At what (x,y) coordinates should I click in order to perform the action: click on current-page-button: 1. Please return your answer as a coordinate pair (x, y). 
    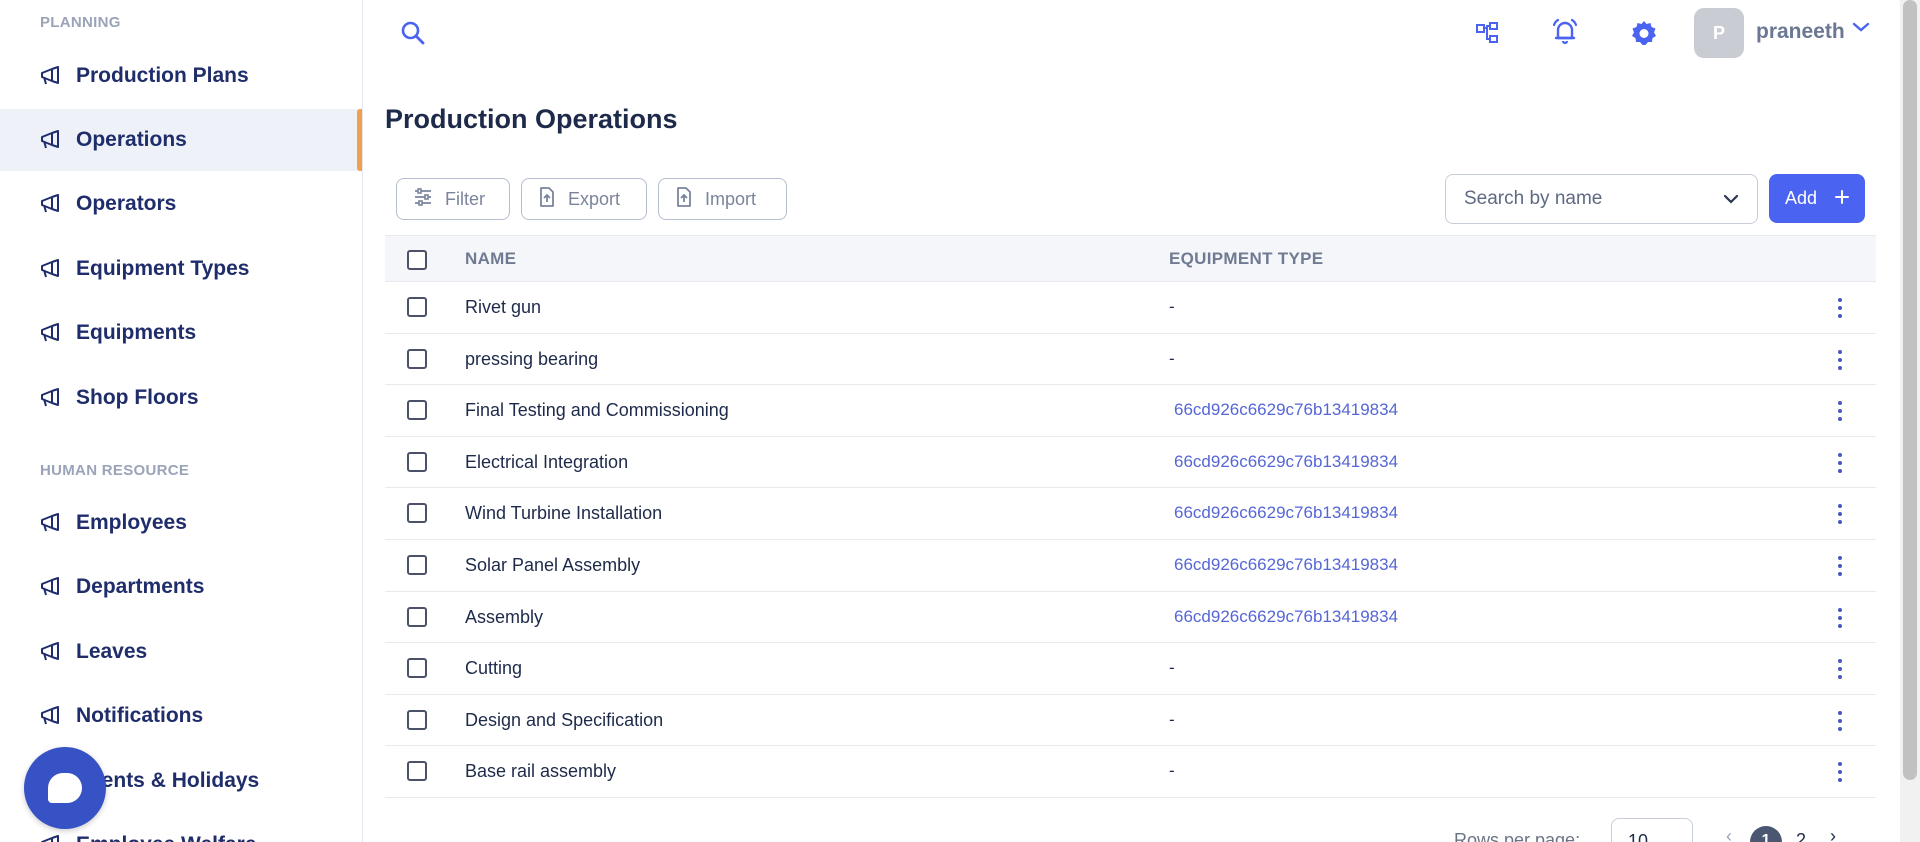
    Looking at the image, I should click on (1766, 834).